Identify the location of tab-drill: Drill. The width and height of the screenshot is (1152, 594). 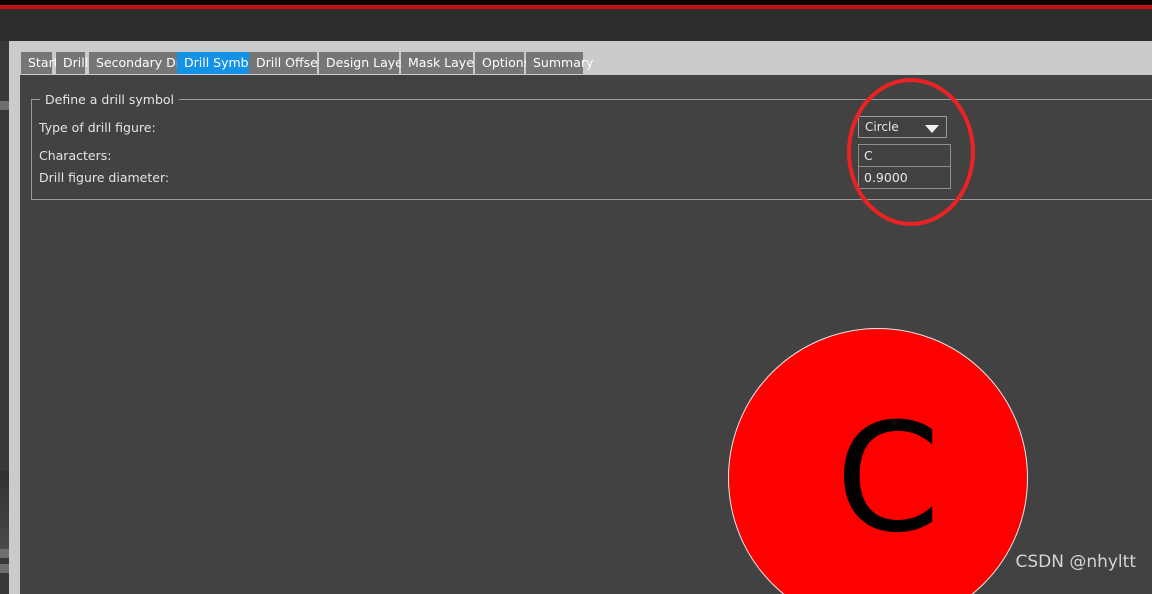
(72, 63).